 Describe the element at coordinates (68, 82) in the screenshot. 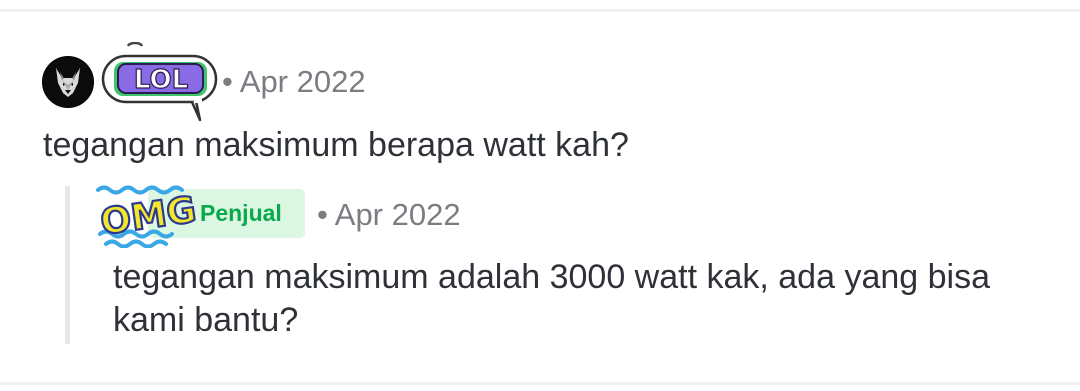

I see `wolf-avatar-icon` at that location.